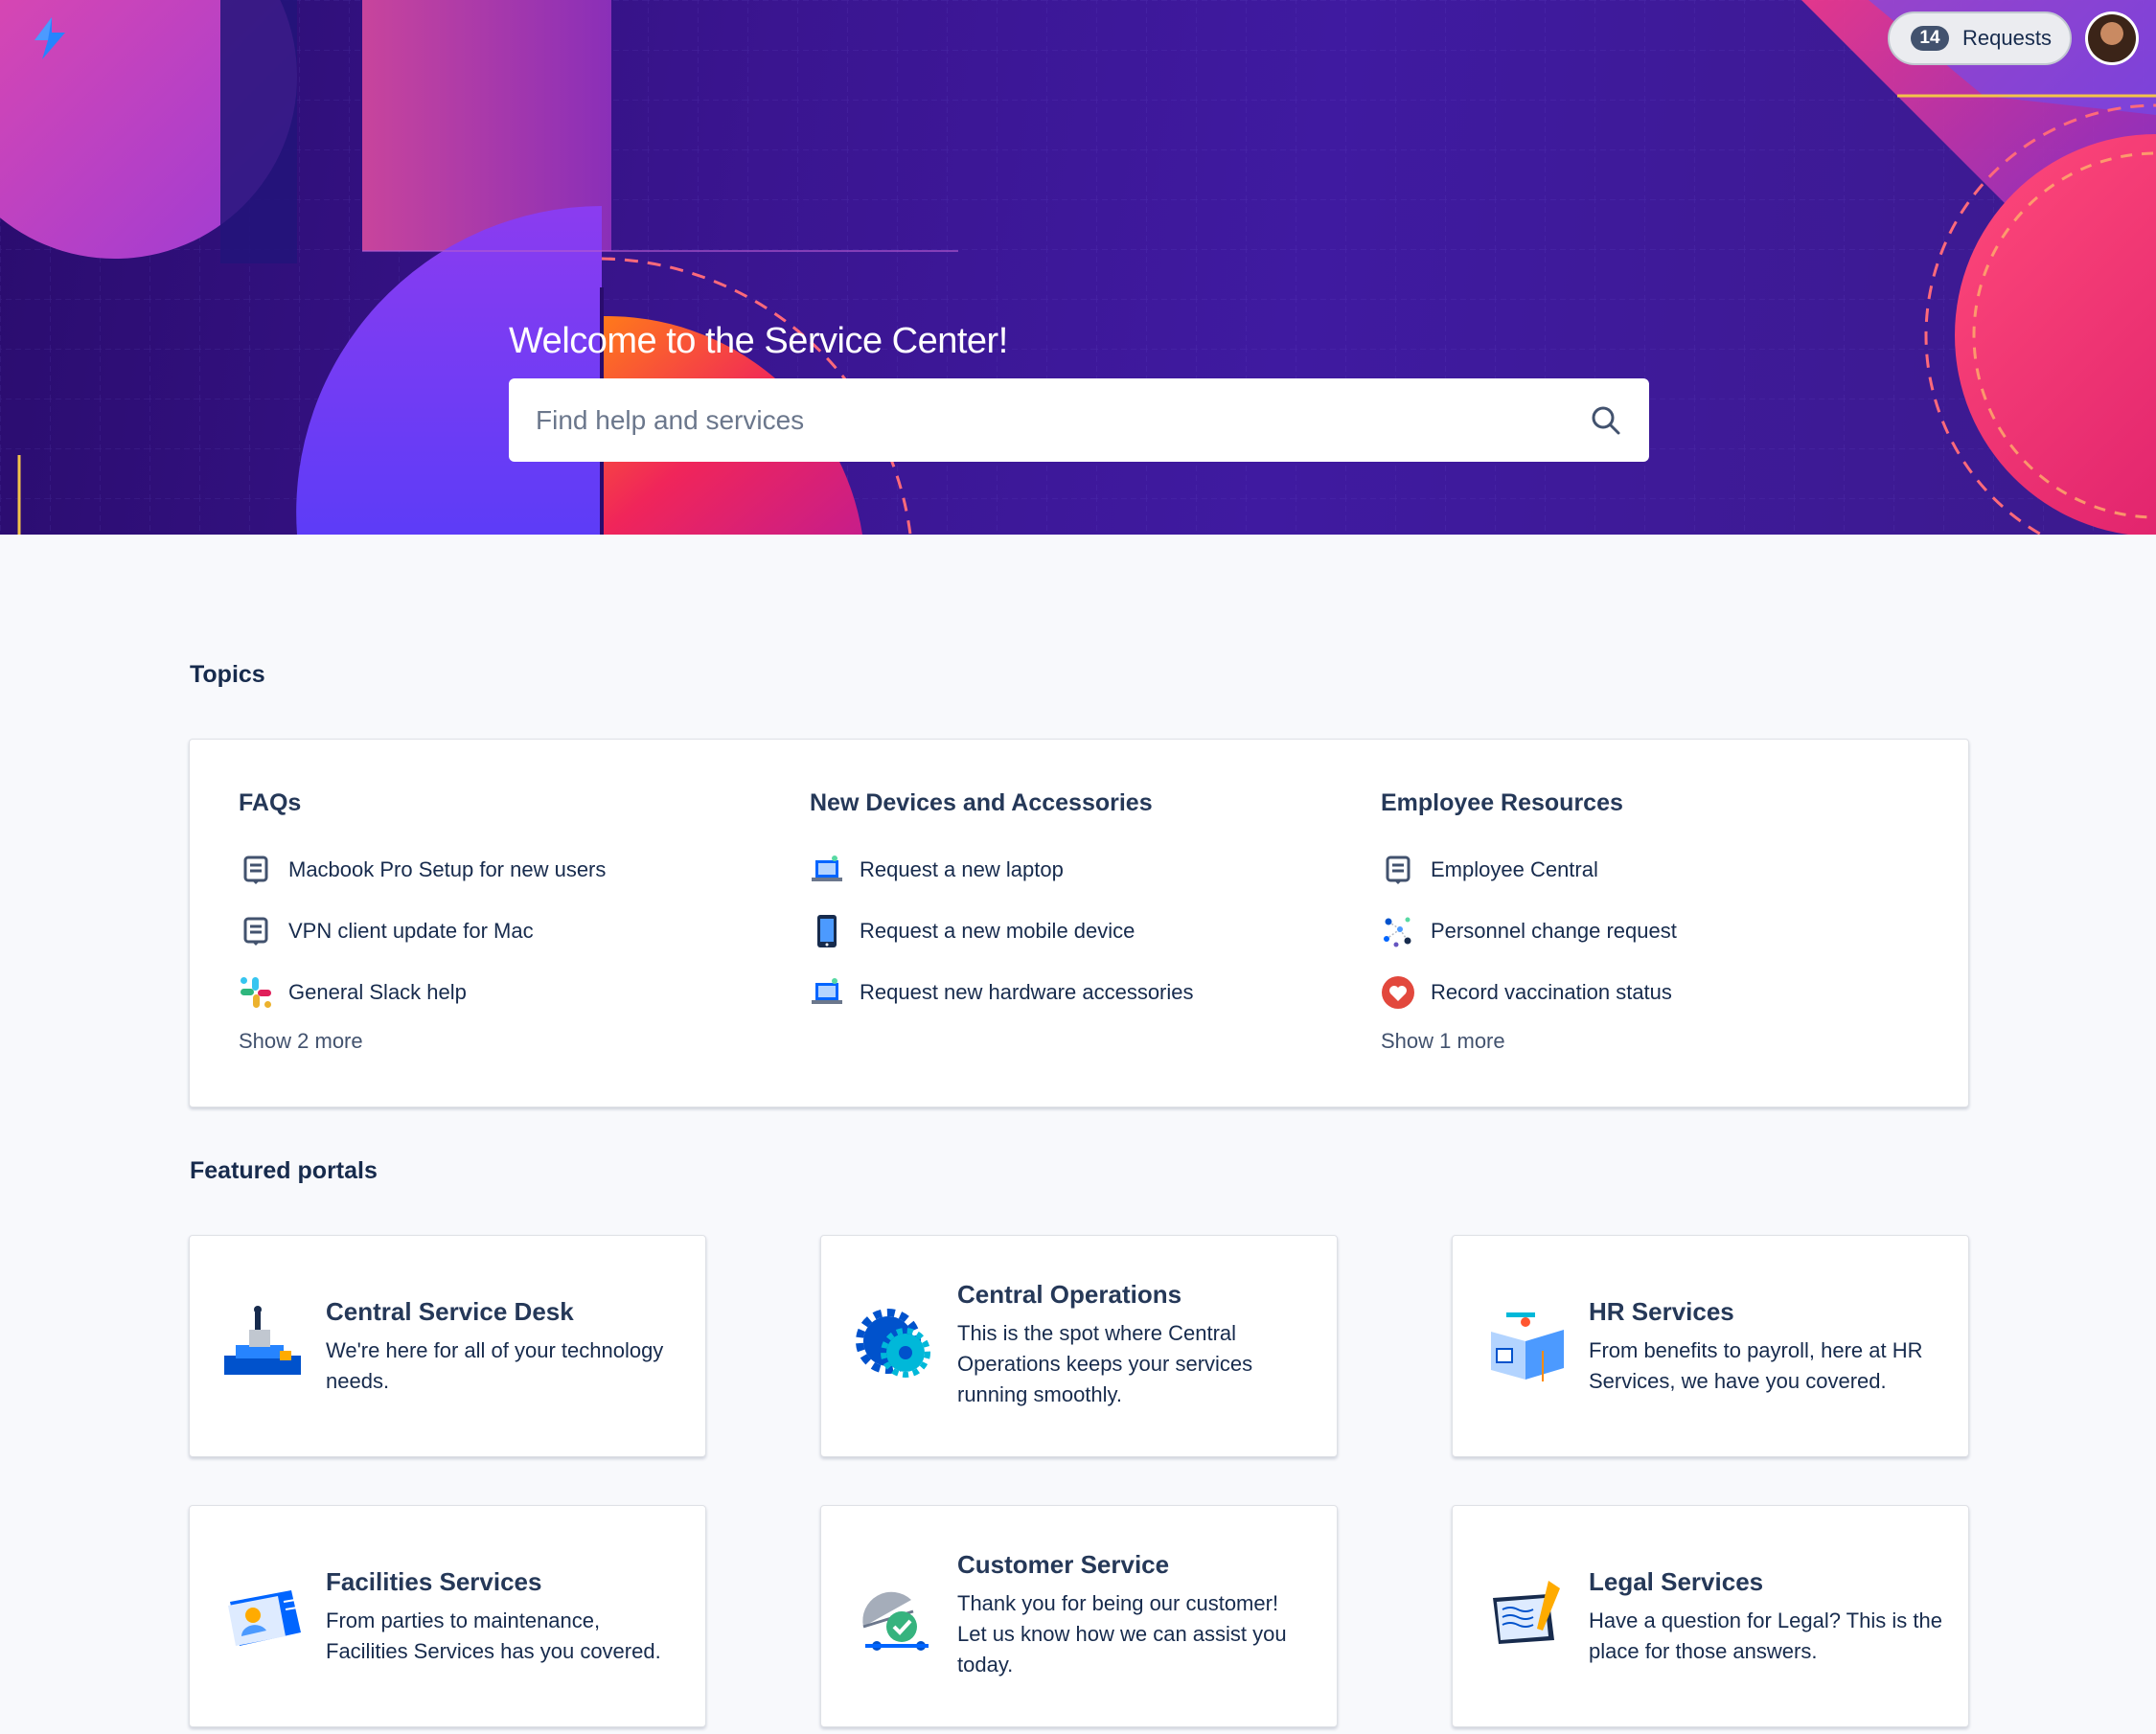  What do you see at coordinates (1063, 420) in the screenshot?
I see `search-input` at bounding box center [1063, 420].